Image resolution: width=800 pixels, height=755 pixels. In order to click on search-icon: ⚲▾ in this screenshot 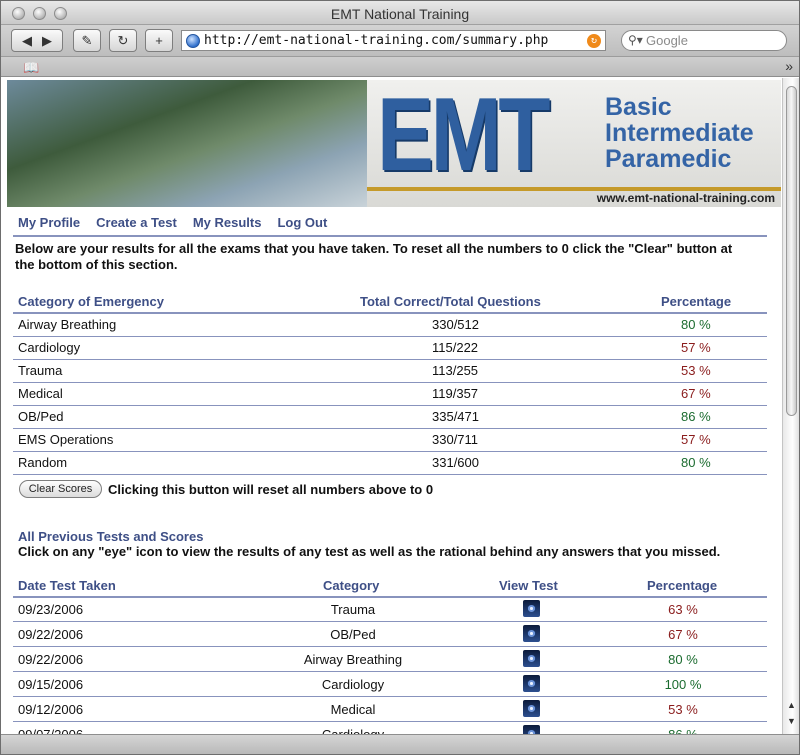, I will do `click(635, 40)`.